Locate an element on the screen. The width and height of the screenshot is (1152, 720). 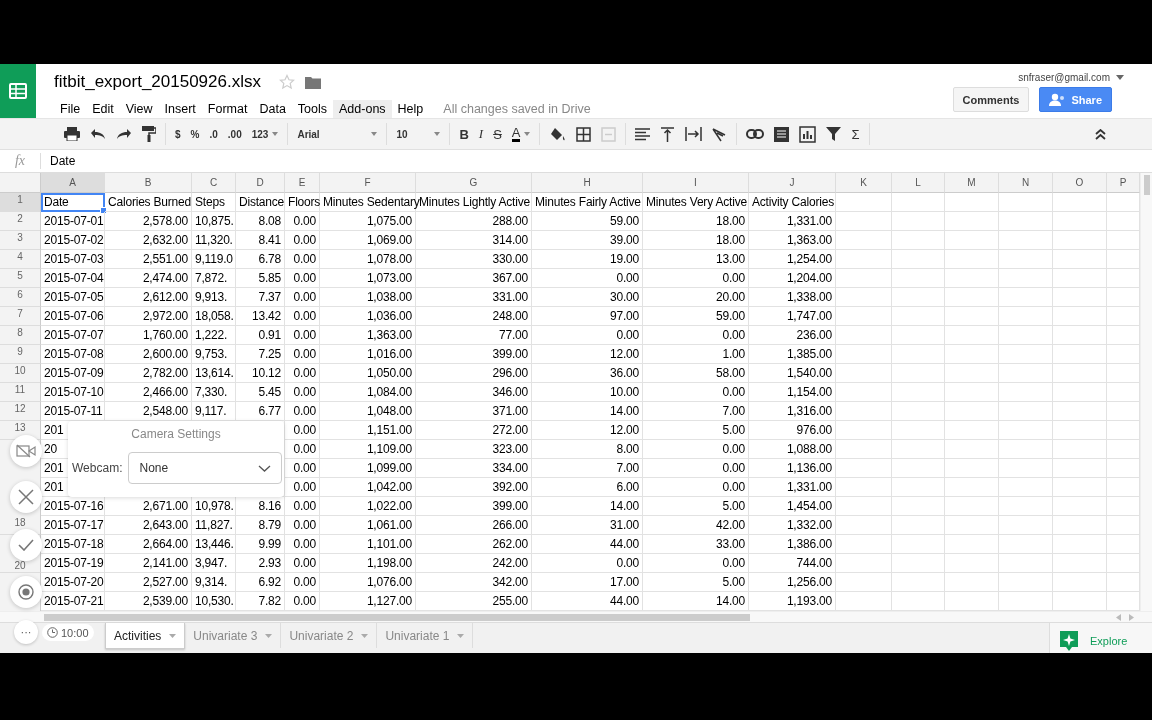
row-number: 4 is located at coordinates (20, 257).